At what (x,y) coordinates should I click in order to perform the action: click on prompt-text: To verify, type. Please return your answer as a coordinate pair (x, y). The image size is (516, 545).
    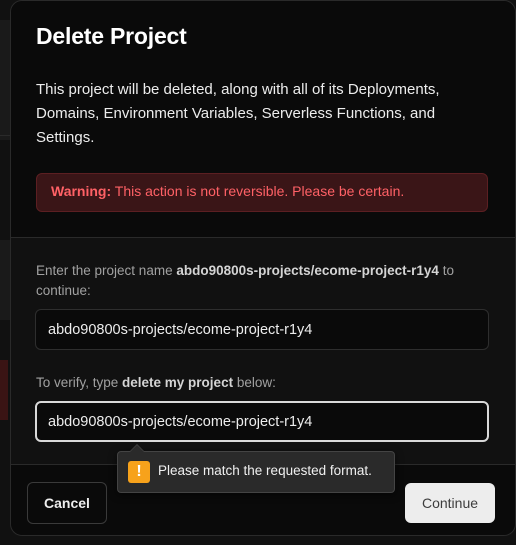
    Looking at the image, I should click on (79, 382).